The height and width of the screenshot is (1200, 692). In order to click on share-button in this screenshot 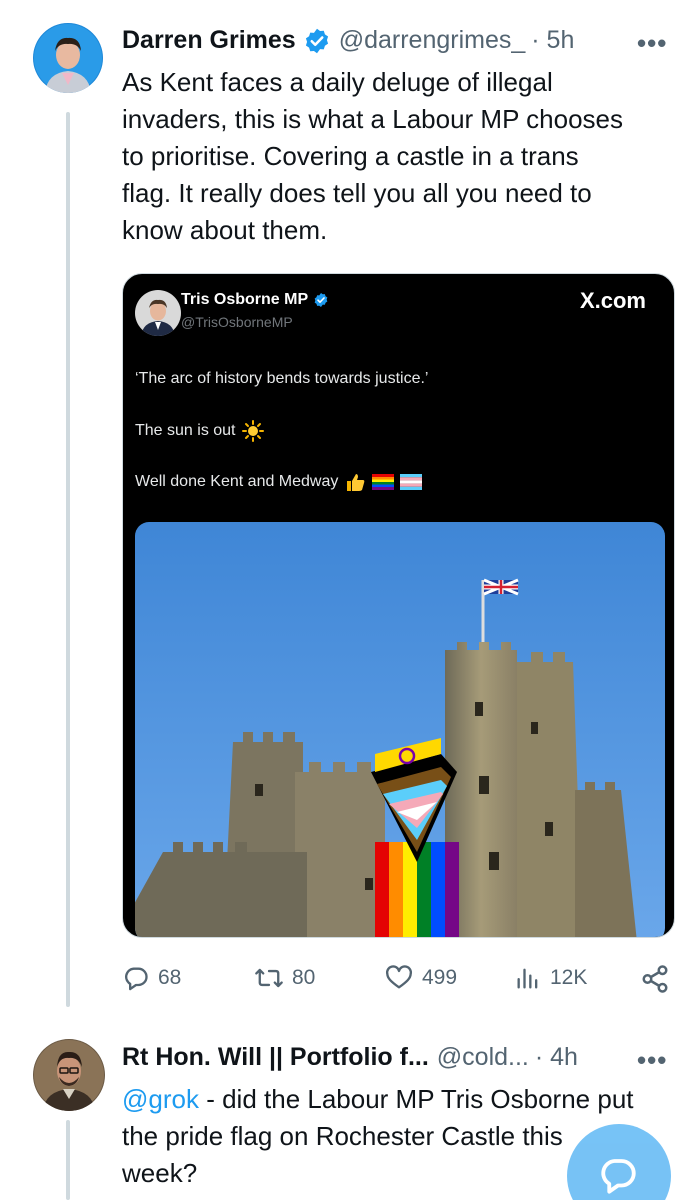, I will do `click(655, 979)`.